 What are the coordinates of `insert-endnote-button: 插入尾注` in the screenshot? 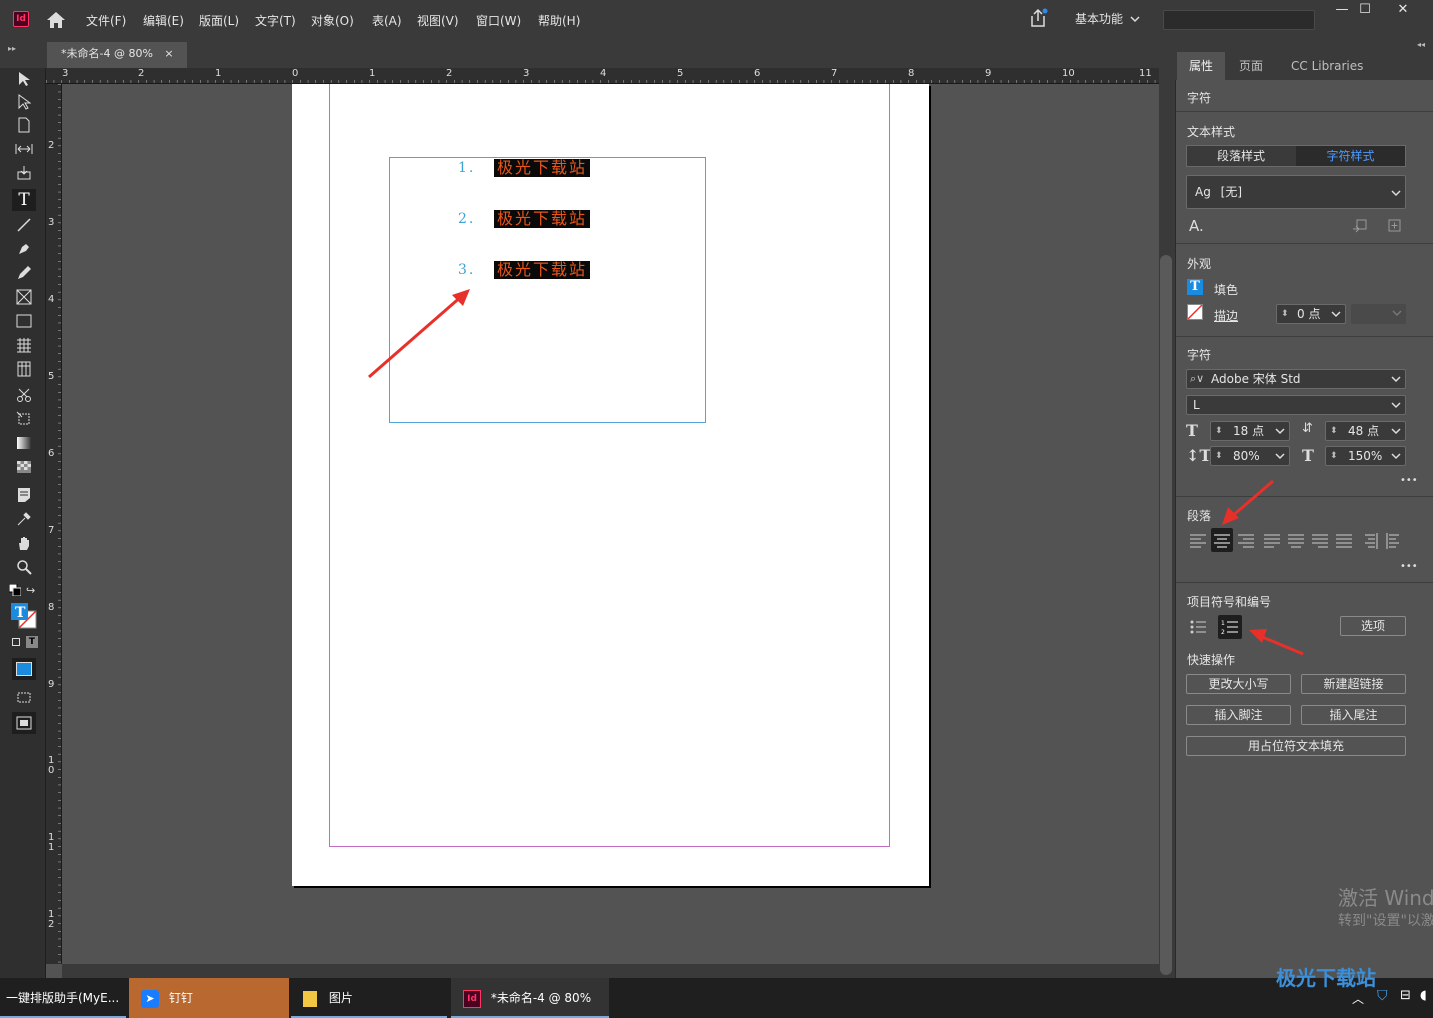 It's located at (1353, 715).